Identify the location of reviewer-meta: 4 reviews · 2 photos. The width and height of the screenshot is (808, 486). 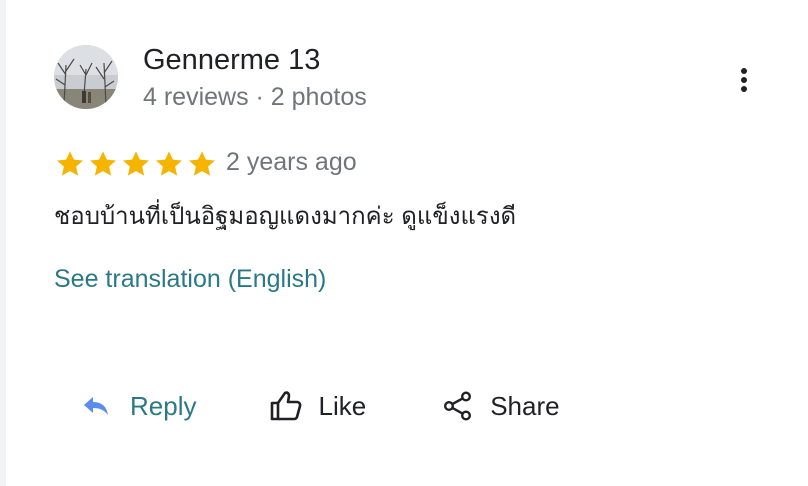
(255, 97).